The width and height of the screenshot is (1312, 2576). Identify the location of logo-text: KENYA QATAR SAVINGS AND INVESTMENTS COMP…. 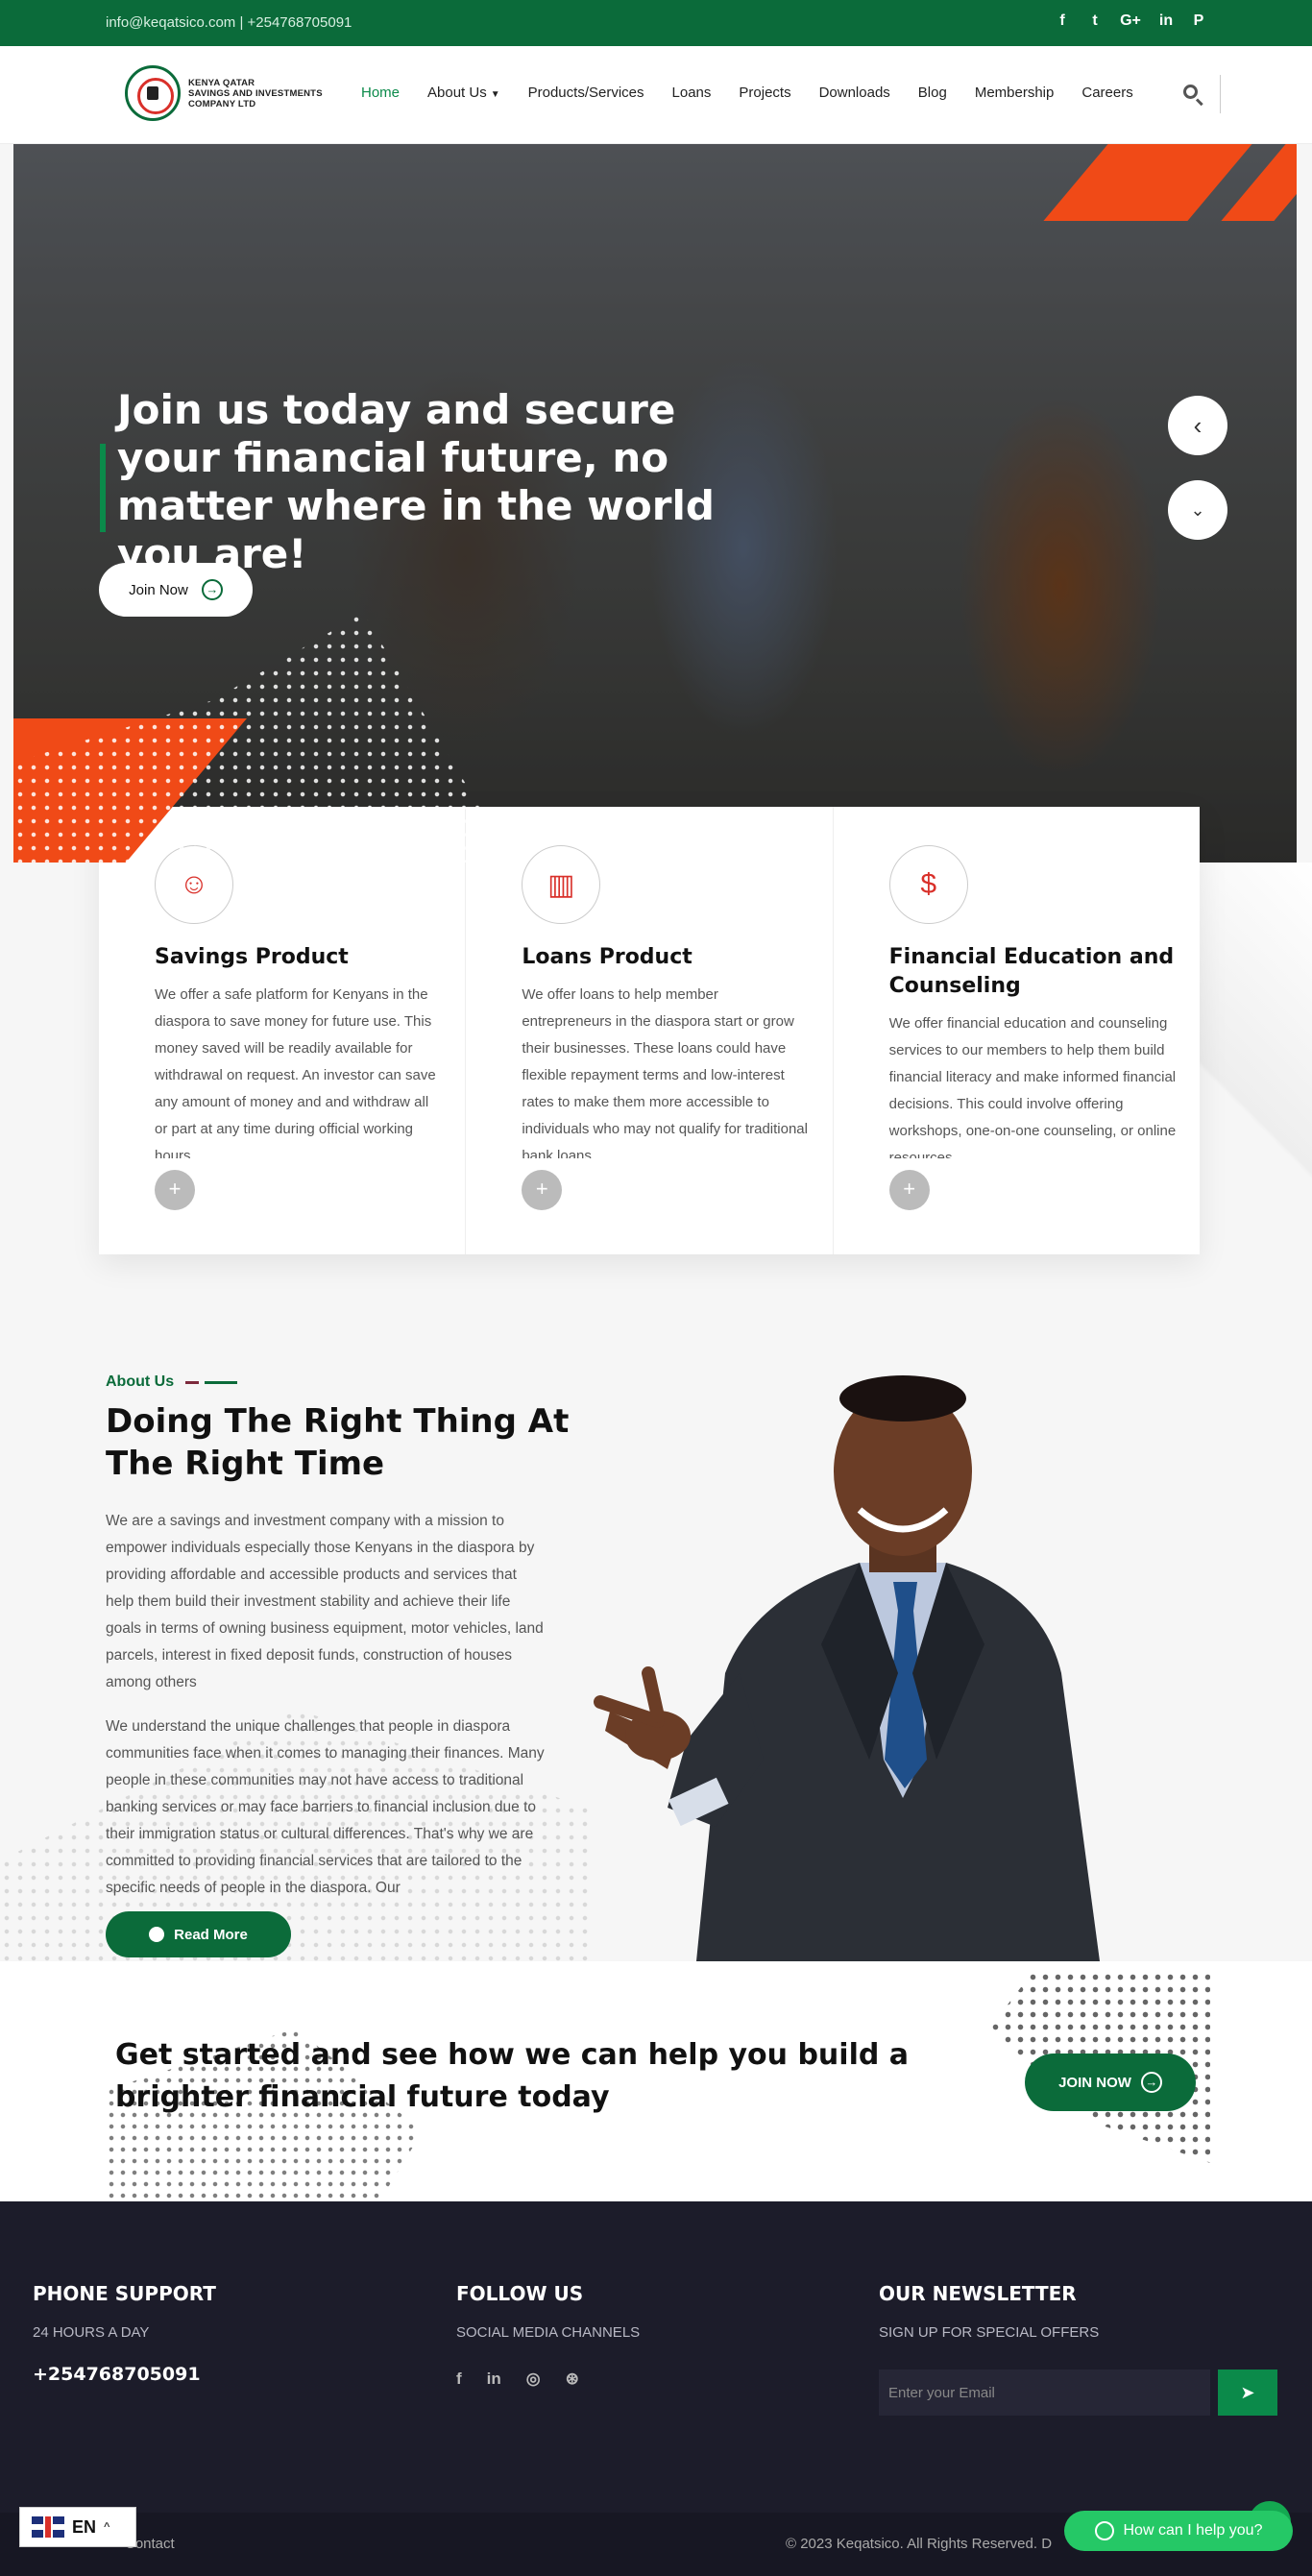
(256, 93).